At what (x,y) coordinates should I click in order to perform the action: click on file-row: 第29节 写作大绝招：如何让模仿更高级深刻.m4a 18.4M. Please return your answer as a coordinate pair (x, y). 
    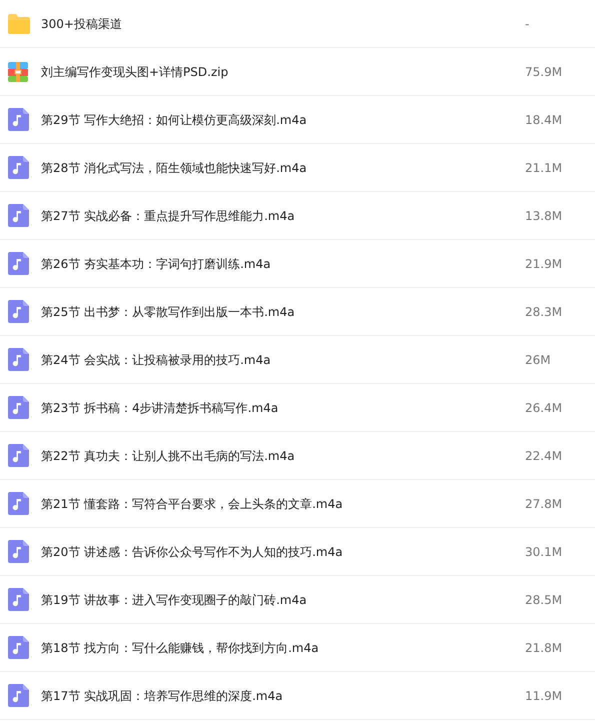
    Looking at the image, I should click on (297, 120).